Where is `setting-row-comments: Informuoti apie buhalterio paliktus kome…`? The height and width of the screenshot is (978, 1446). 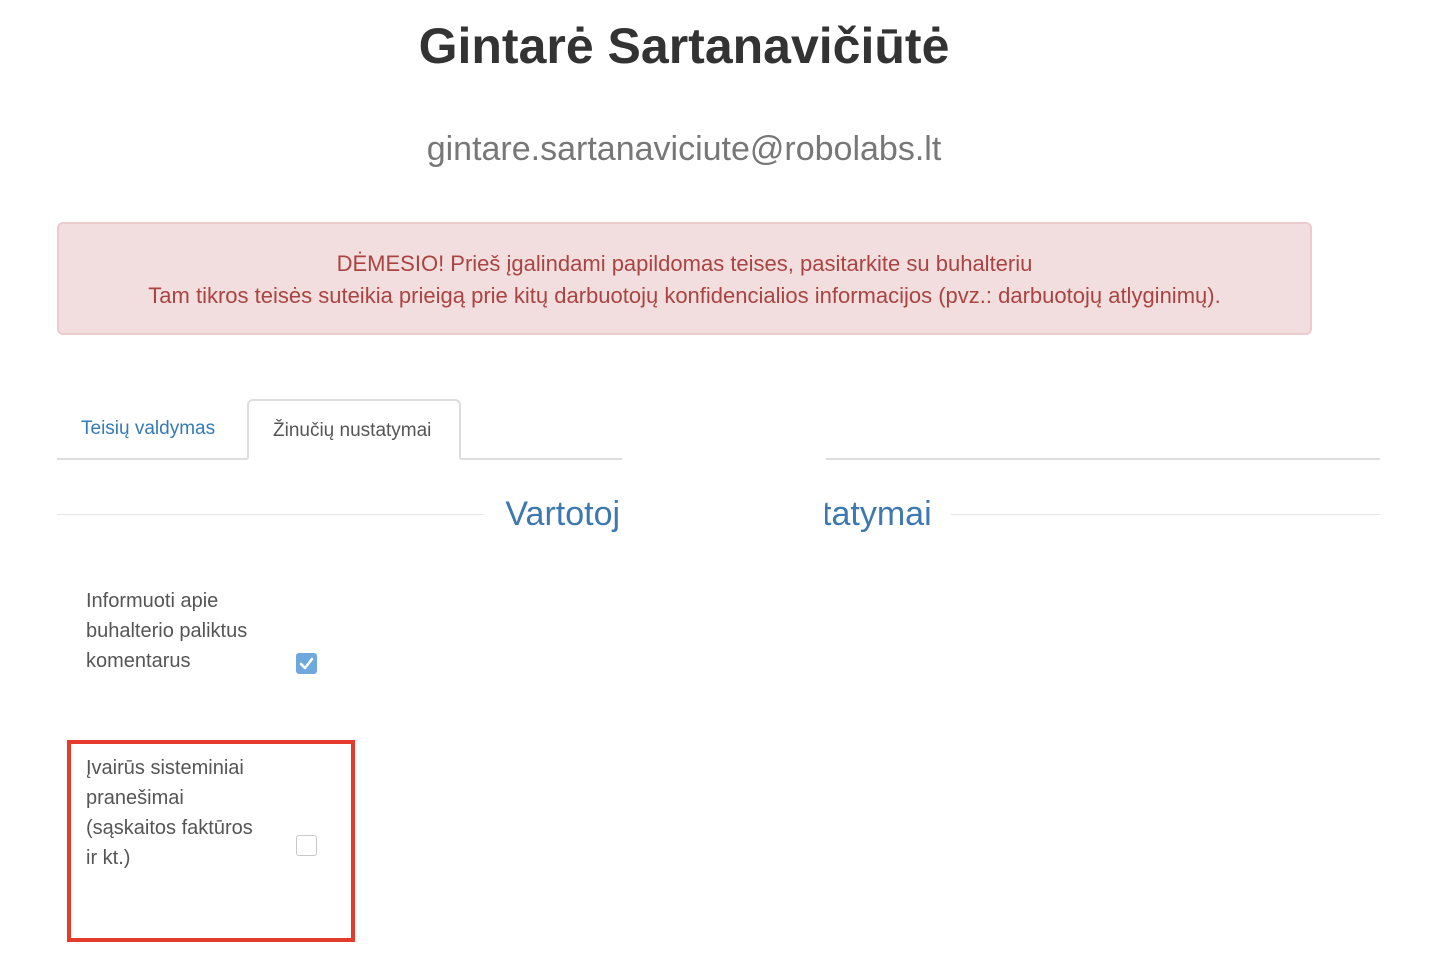
setting-row-comments: Informuoti apie buhalterio paliktus kome… is located at coordinates (210, 662).